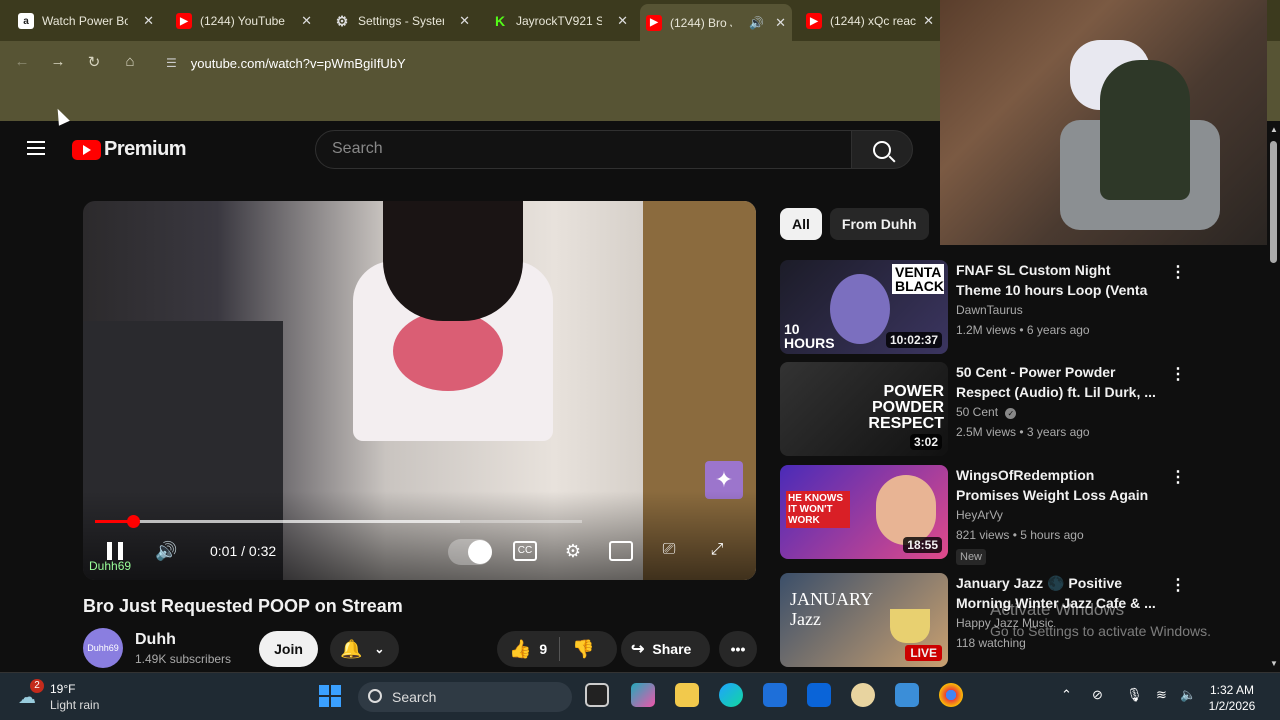 Image resolution: width=1280 pixels, height=720 pixels. What do you see at coordinates (1274, 663) in the screenshot?
I see `scroll-down-icon: ▼` at bounding box center [1274, 663].